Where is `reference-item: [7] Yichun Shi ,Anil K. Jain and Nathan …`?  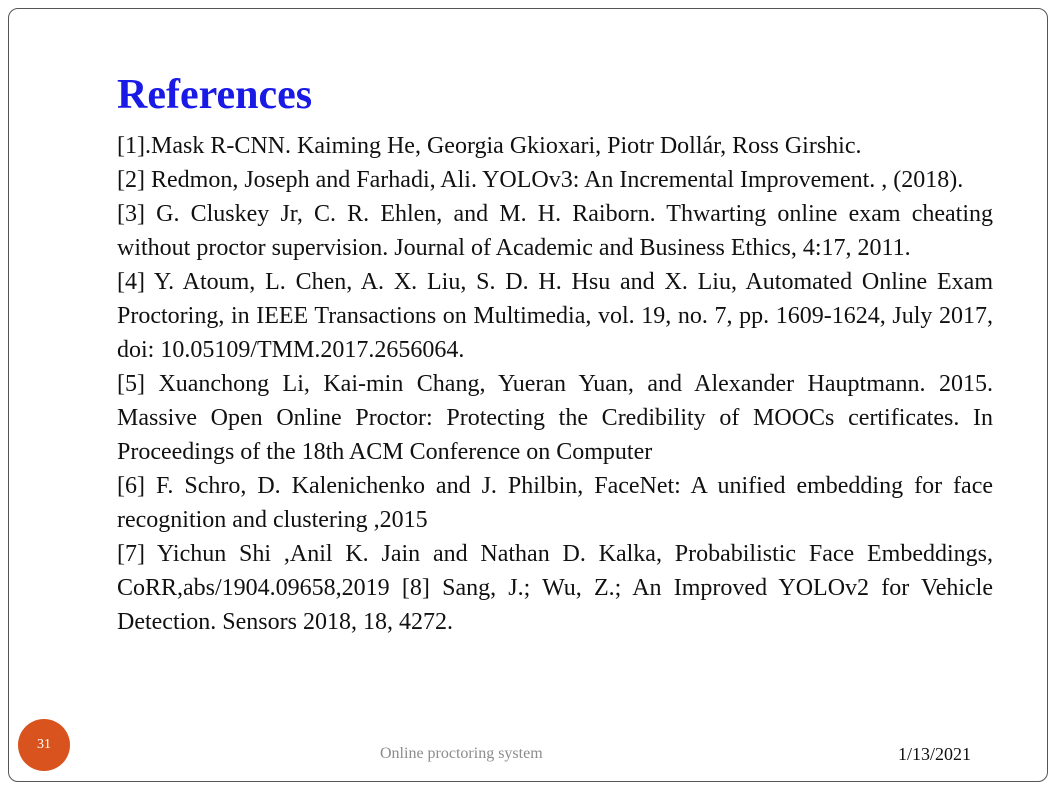 reference-item: [7] Yichun Shi ,Anil K. Jain and Nathan … is located at coordinates (555, 588).